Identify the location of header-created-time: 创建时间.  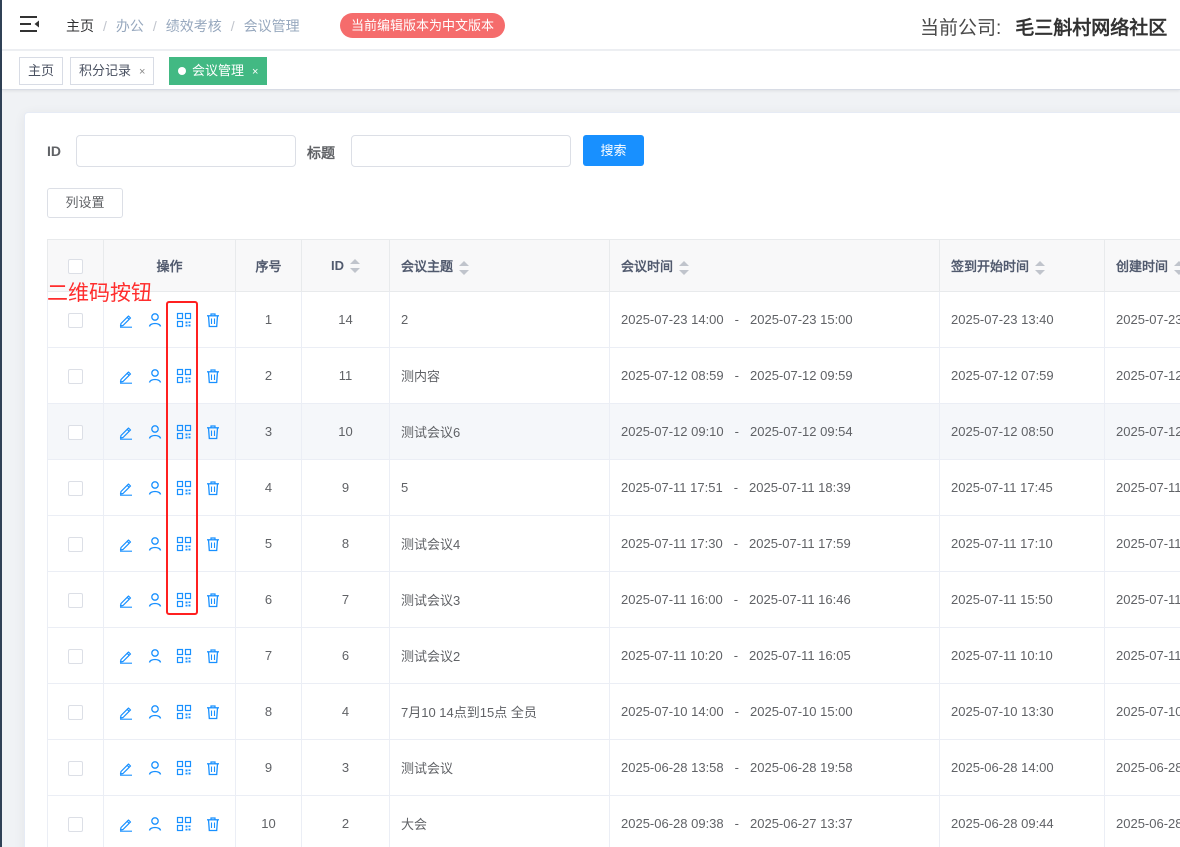
(1142, 265).